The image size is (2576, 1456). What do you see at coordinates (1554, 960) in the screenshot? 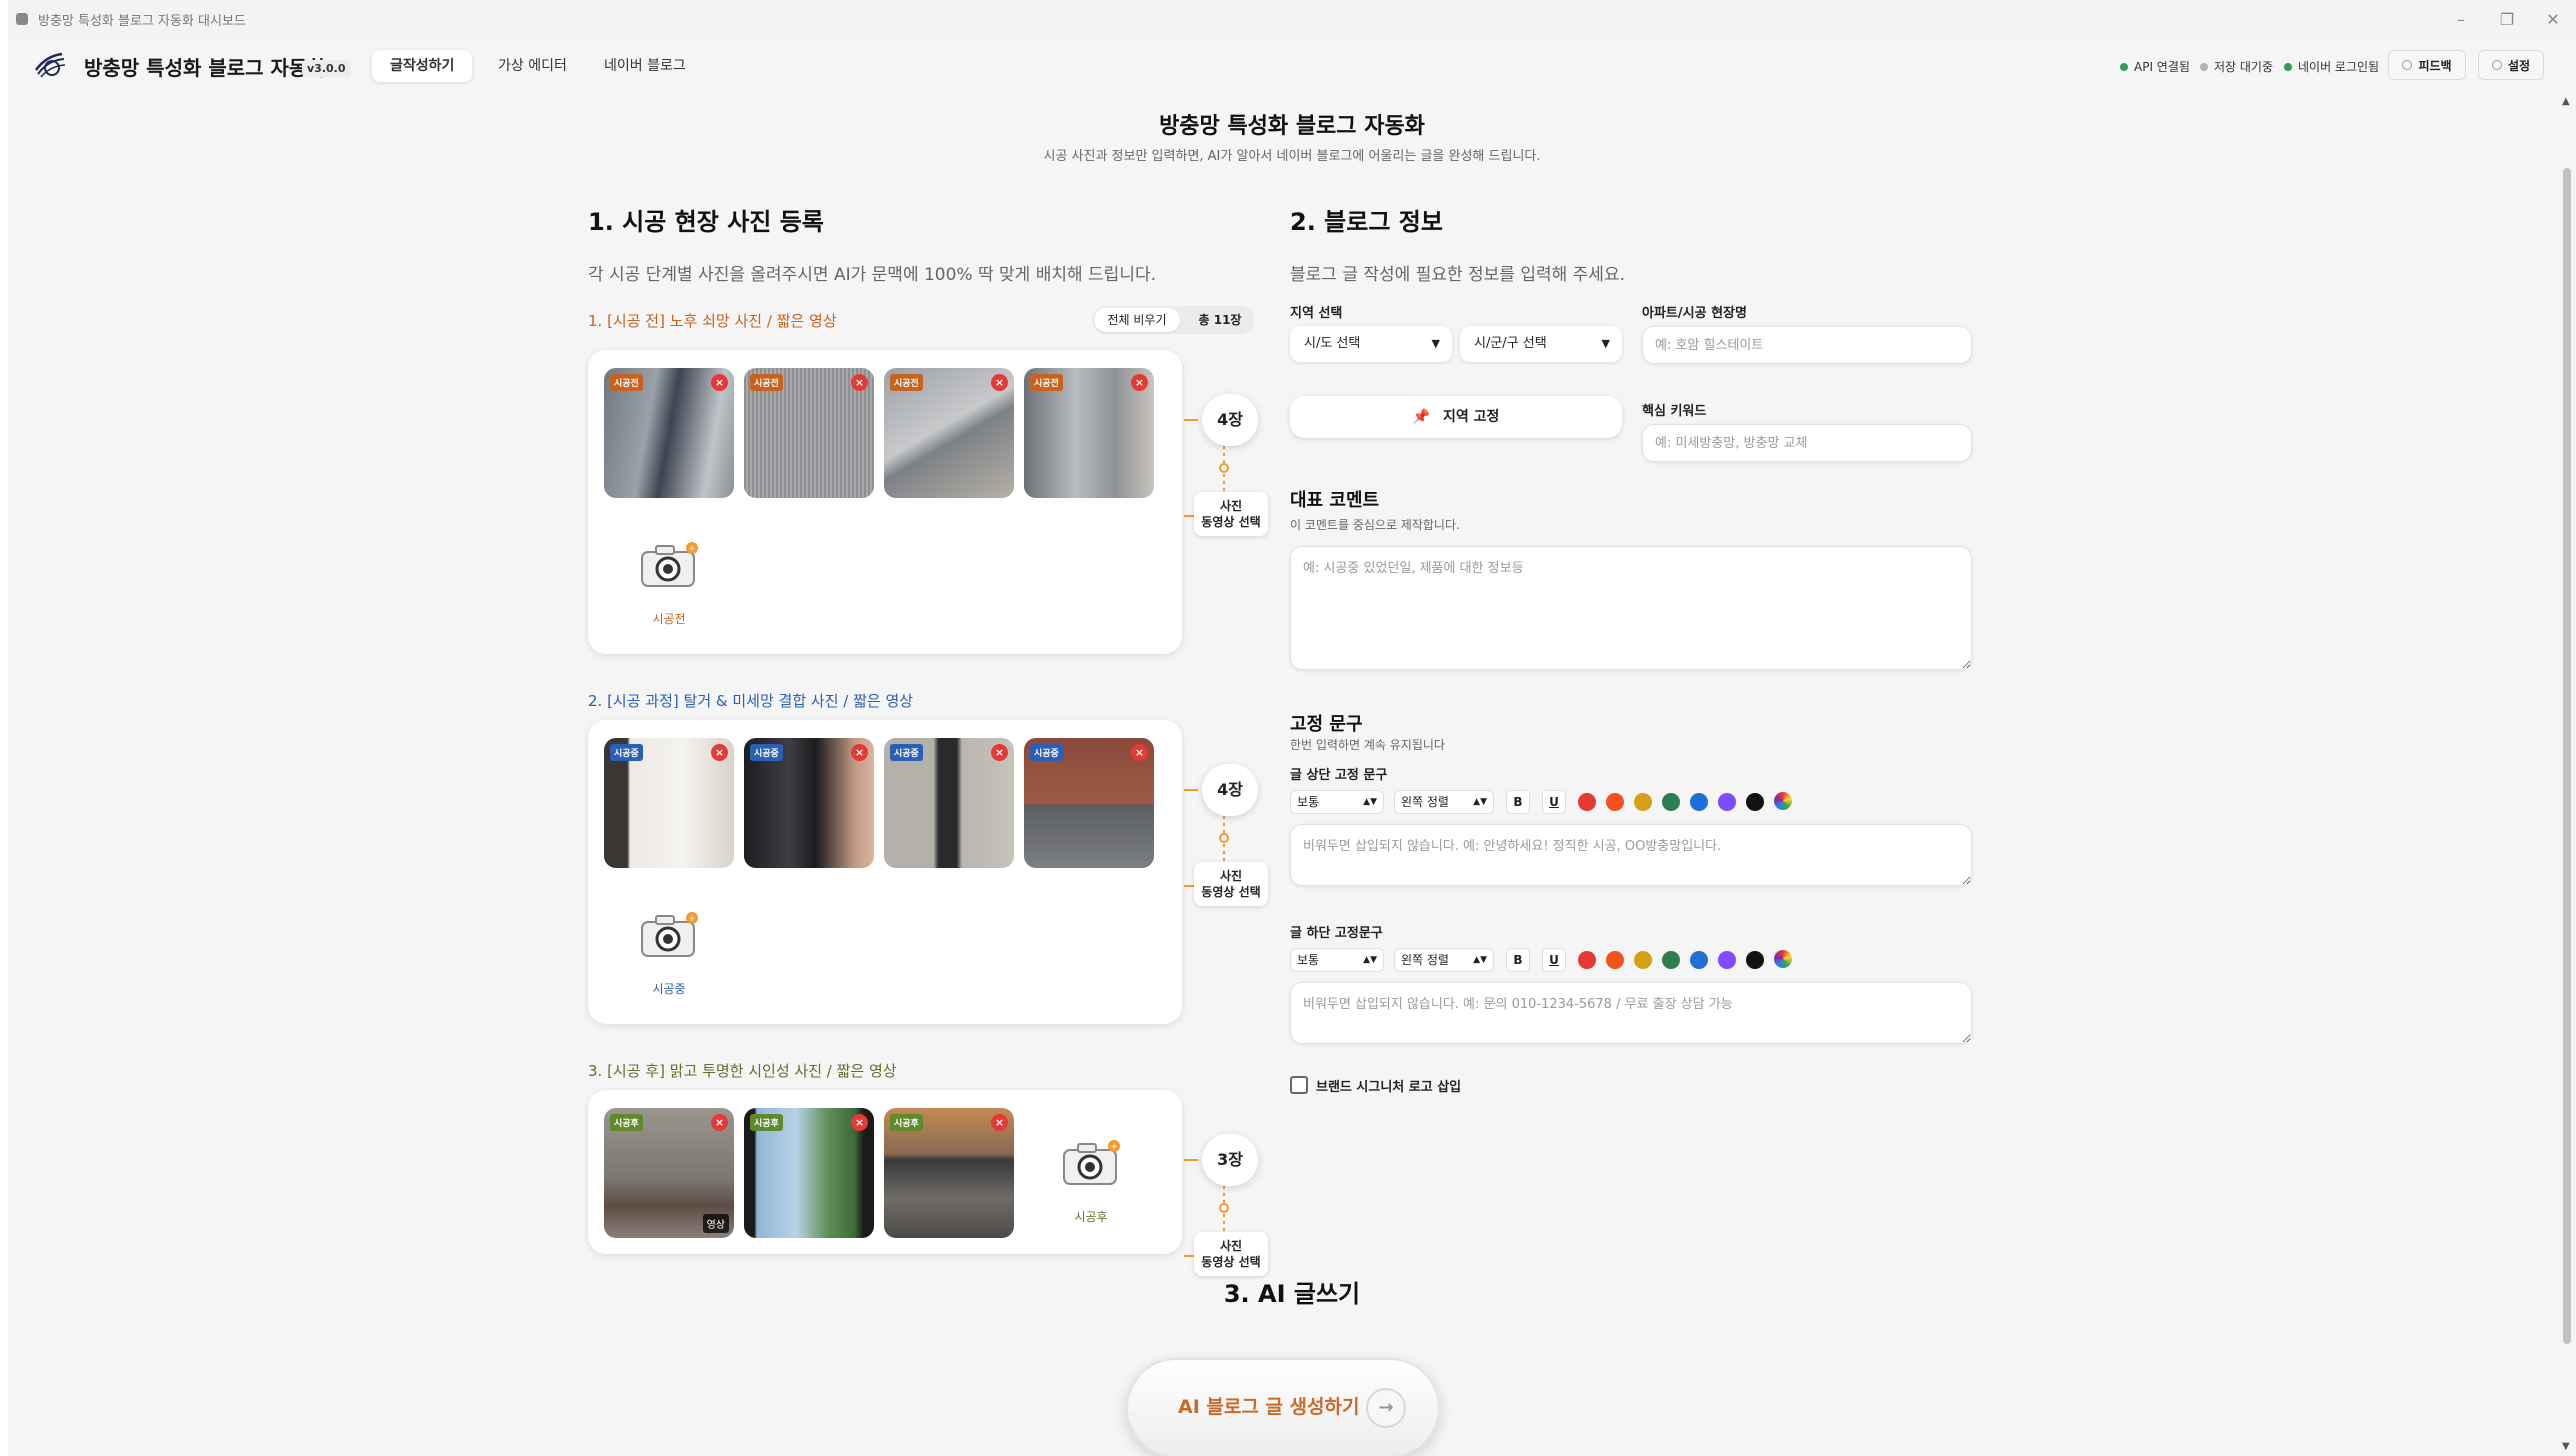
I see `bottom-underline-button: U` at bounding box center [1554, 960].